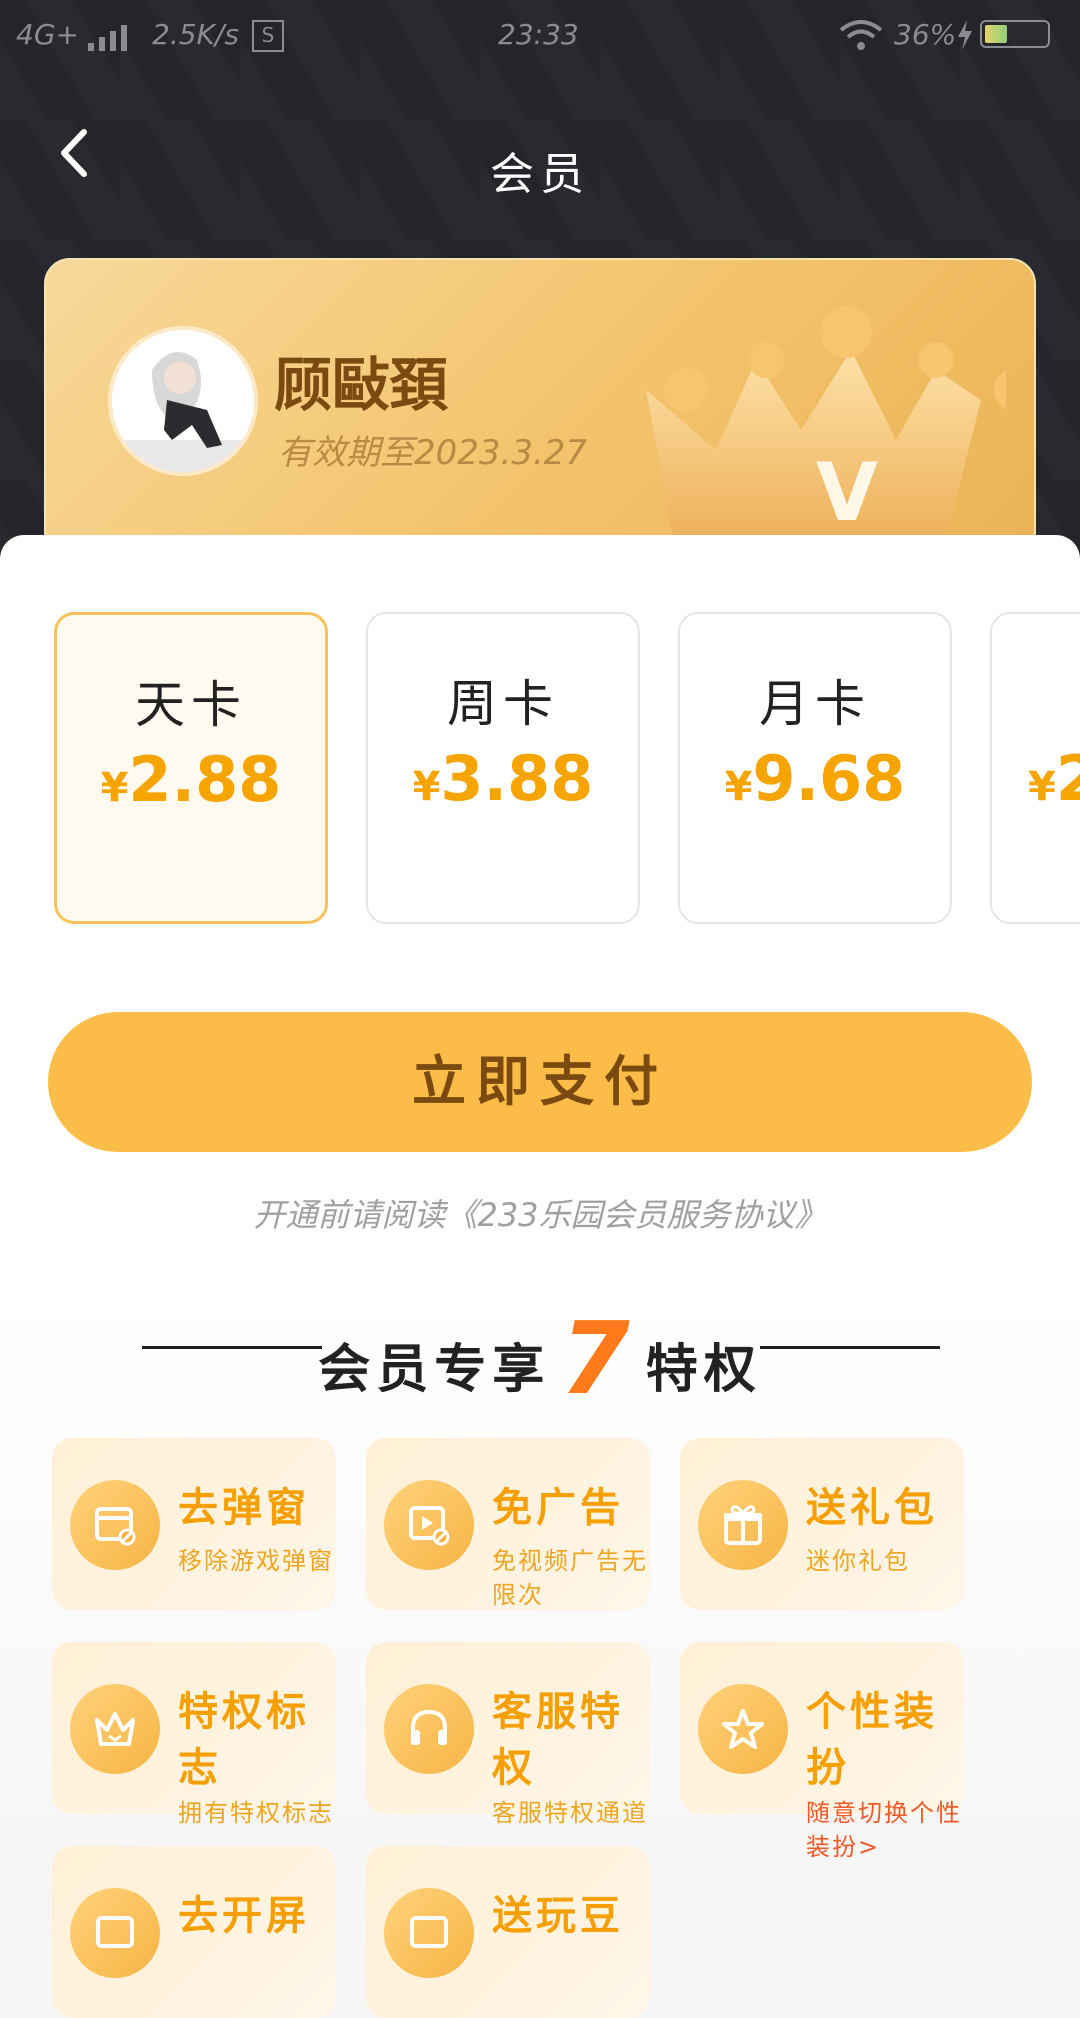  I want to click on privilege-dressup: 个性装扮 随意切换个性装扮>, so click(822, 1751).